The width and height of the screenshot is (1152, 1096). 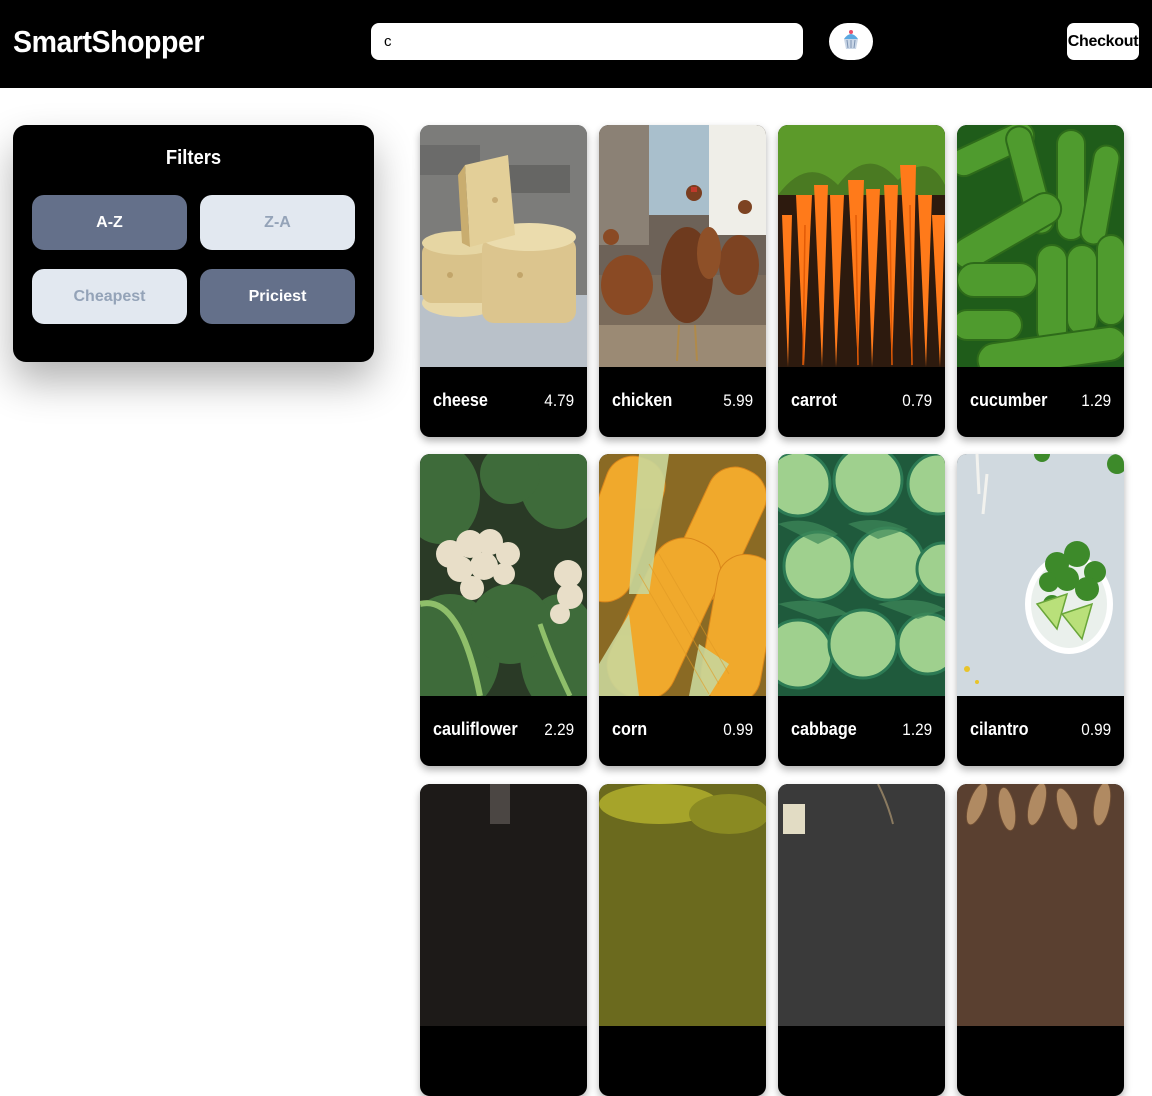 I want to click on sort-z-a-button: Z-A, so click(x=277, y=222).